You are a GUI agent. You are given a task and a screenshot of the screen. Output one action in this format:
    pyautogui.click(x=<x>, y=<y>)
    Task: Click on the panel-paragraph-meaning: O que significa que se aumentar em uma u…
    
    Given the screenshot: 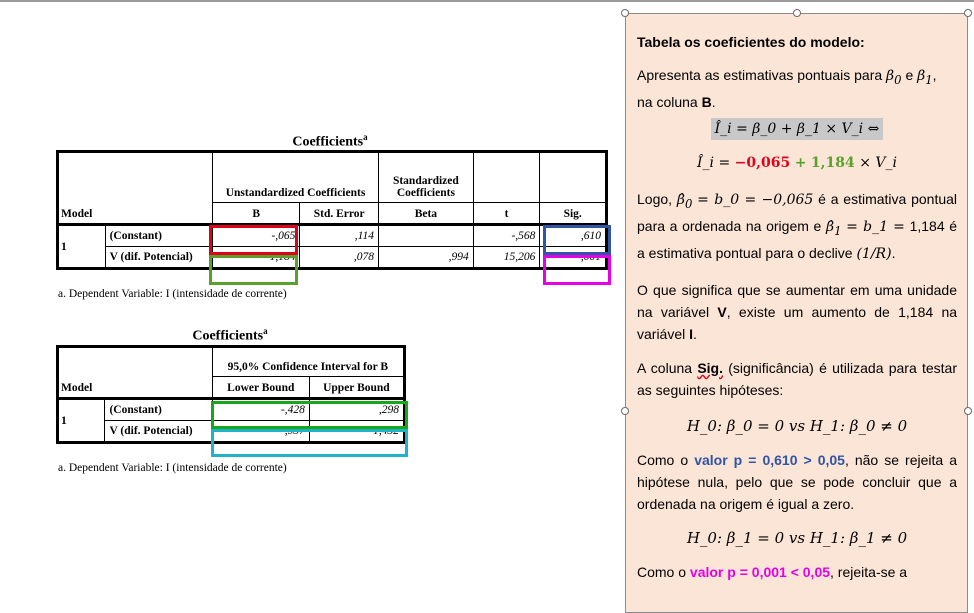 What is the action you would take?
    pyautogui.click(x=797, y=312)
    